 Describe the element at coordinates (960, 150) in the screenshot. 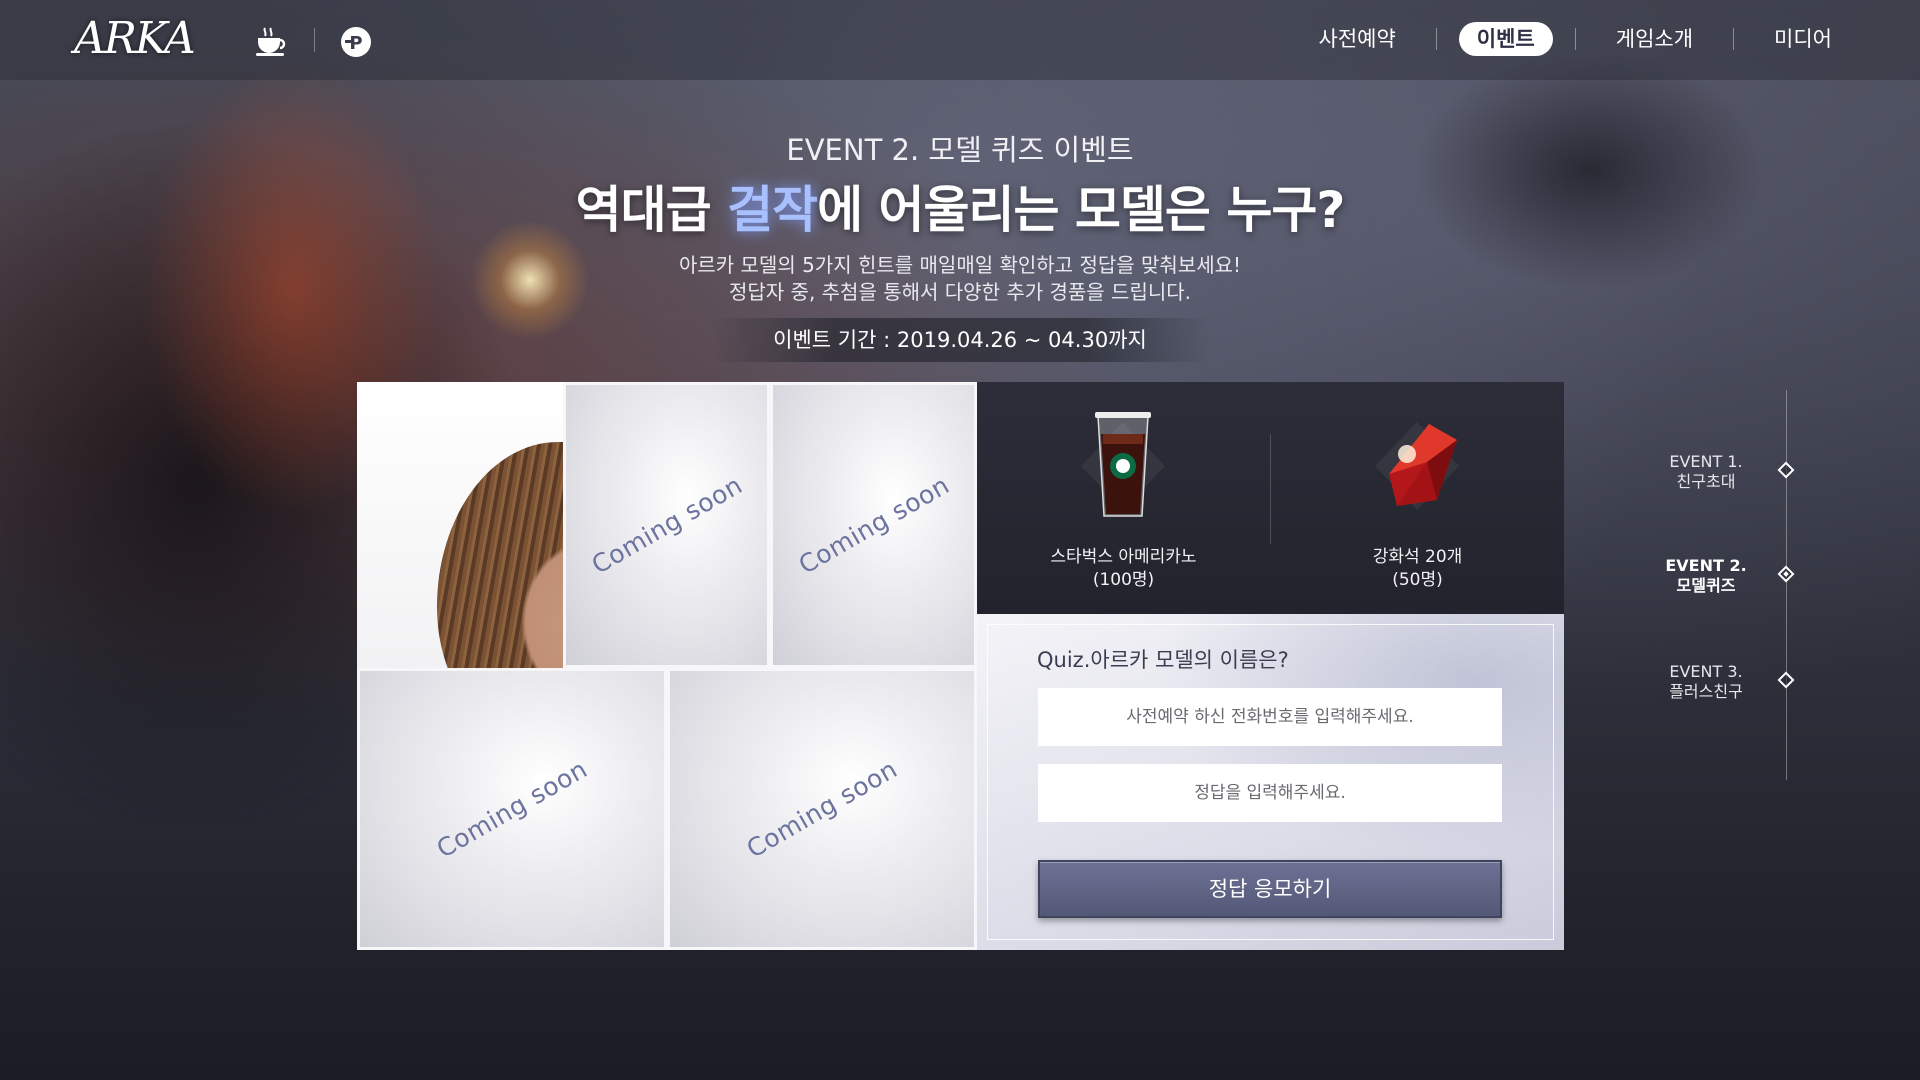

I see `event-tag: EVENT 2. 모델 퀴즈 이벤트` at that location.